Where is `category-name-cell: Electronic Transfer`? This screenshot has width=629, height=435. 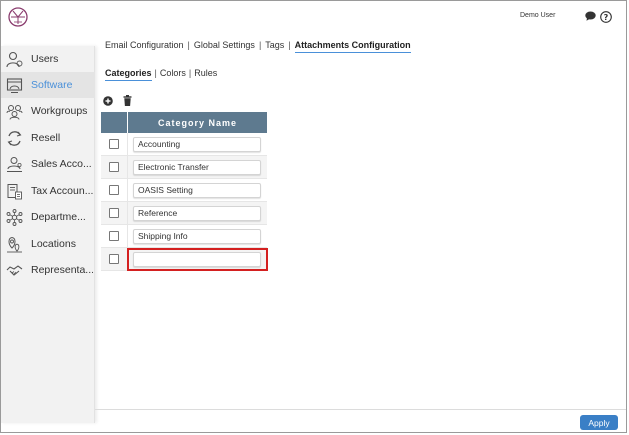 category-name-cell: Electronic Transfer is located at coordinates (197, 167).